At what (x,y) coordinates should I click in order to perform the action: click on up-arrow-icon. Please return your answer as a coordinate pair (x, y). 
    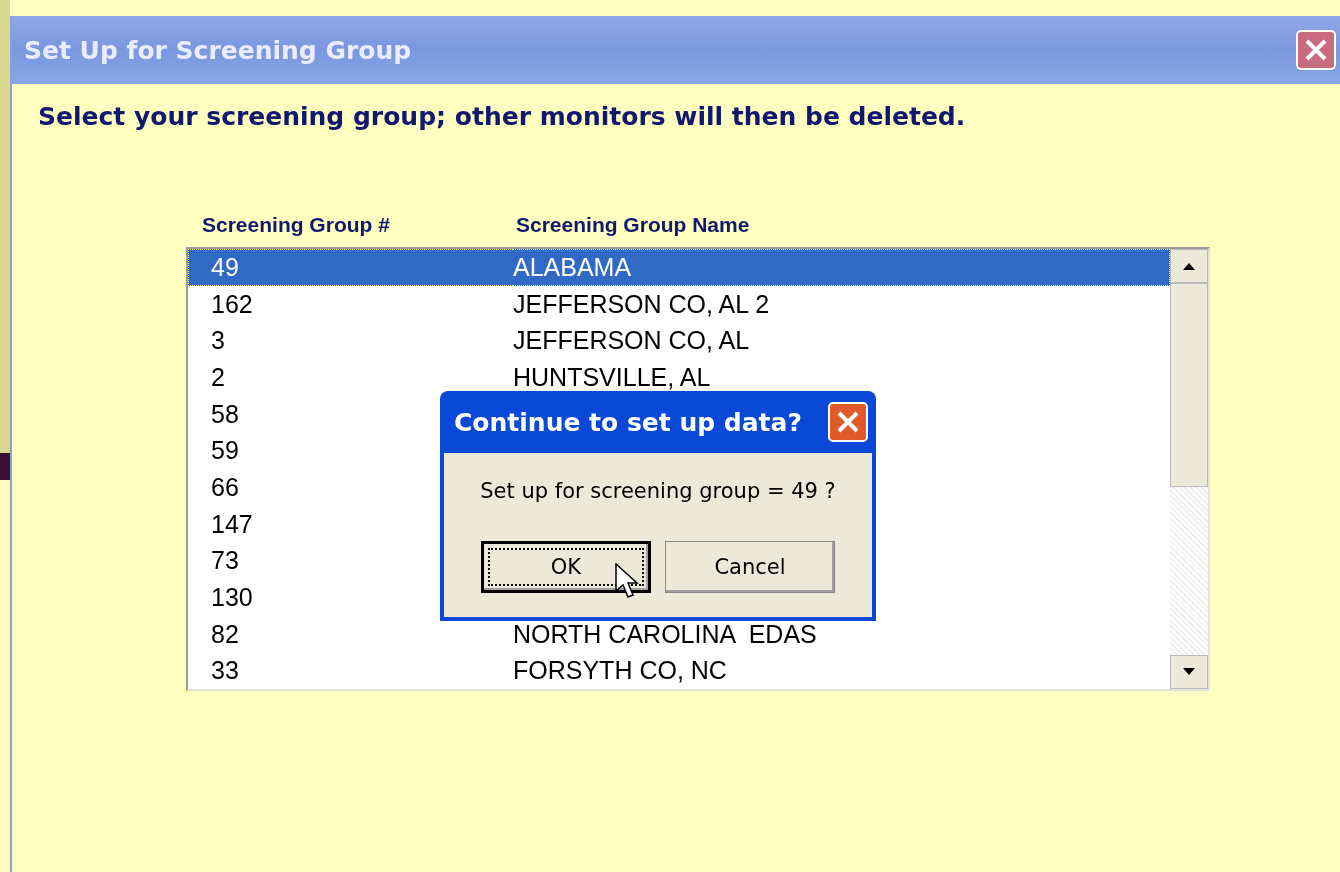
    Looking at the image, I should click on (1189, 266).